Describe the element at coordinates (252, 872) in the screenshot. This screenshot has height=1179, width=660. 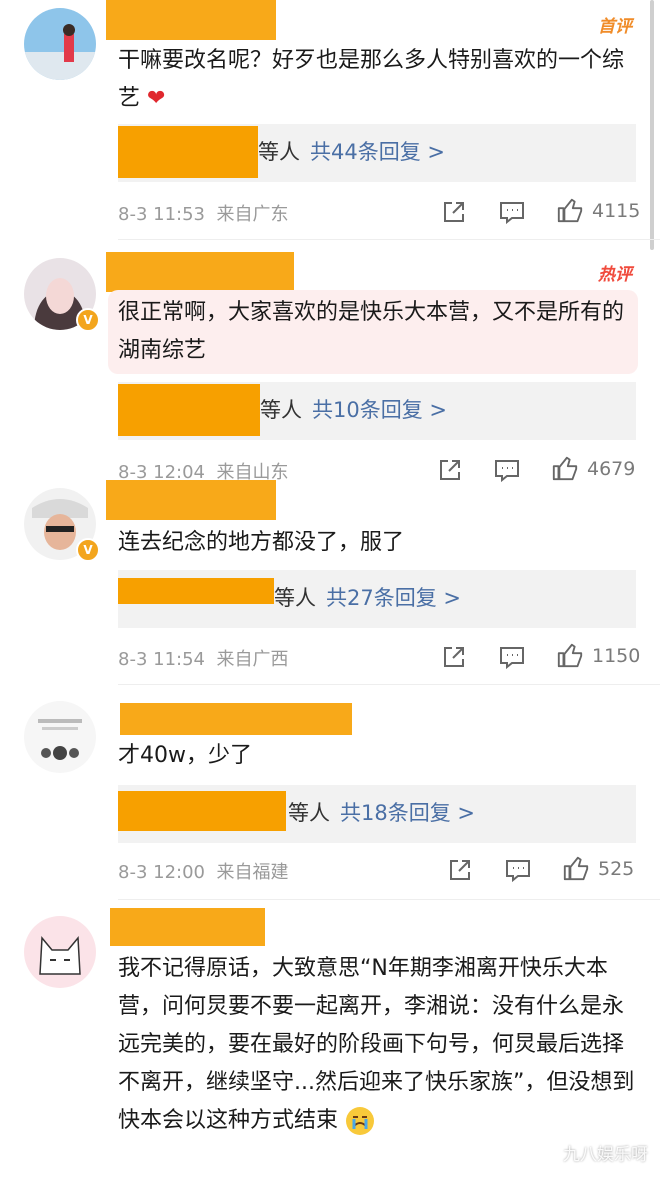
I see `location: 来自福建` at that location.